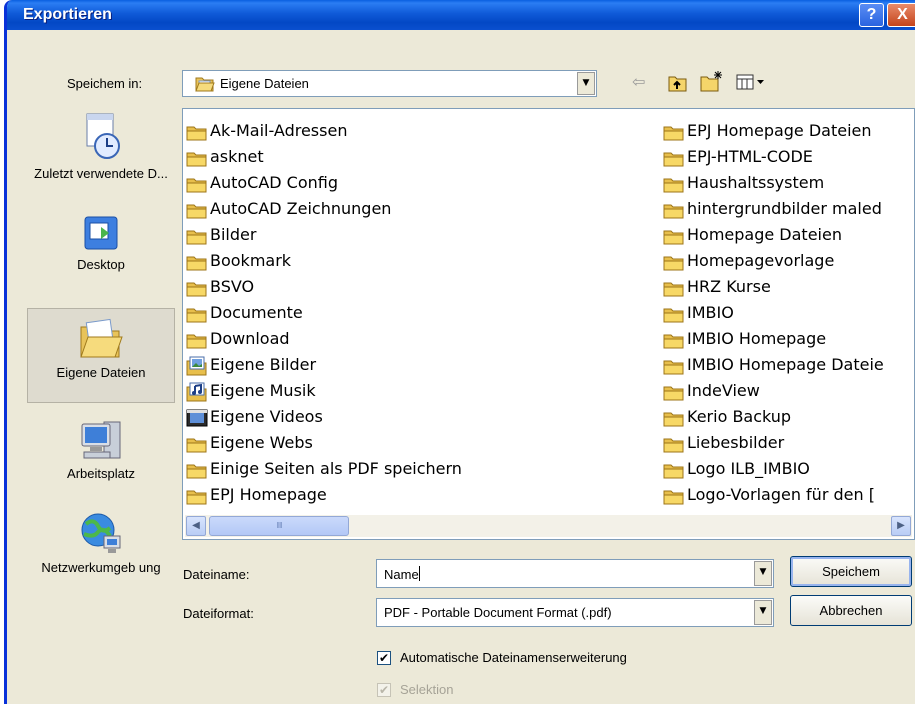 The height and width of the screenshot is (704, 915). Describe the element at coordinates (871, 15) in the screenshot. I see `help-button: ?` at that location.